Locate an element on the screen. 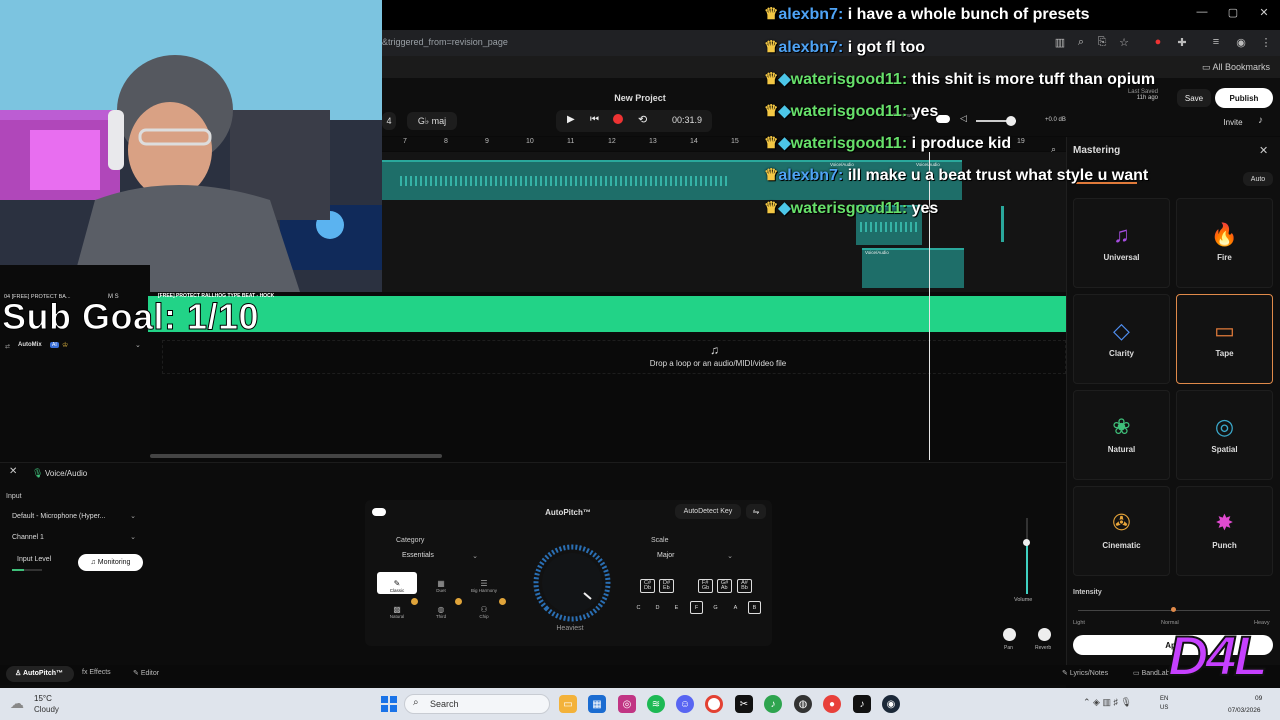 Image resolution: width=1280 pixels, height=720 pixels. channel-select: Channel 1 ⌄ is located at coordinates (74, 537).